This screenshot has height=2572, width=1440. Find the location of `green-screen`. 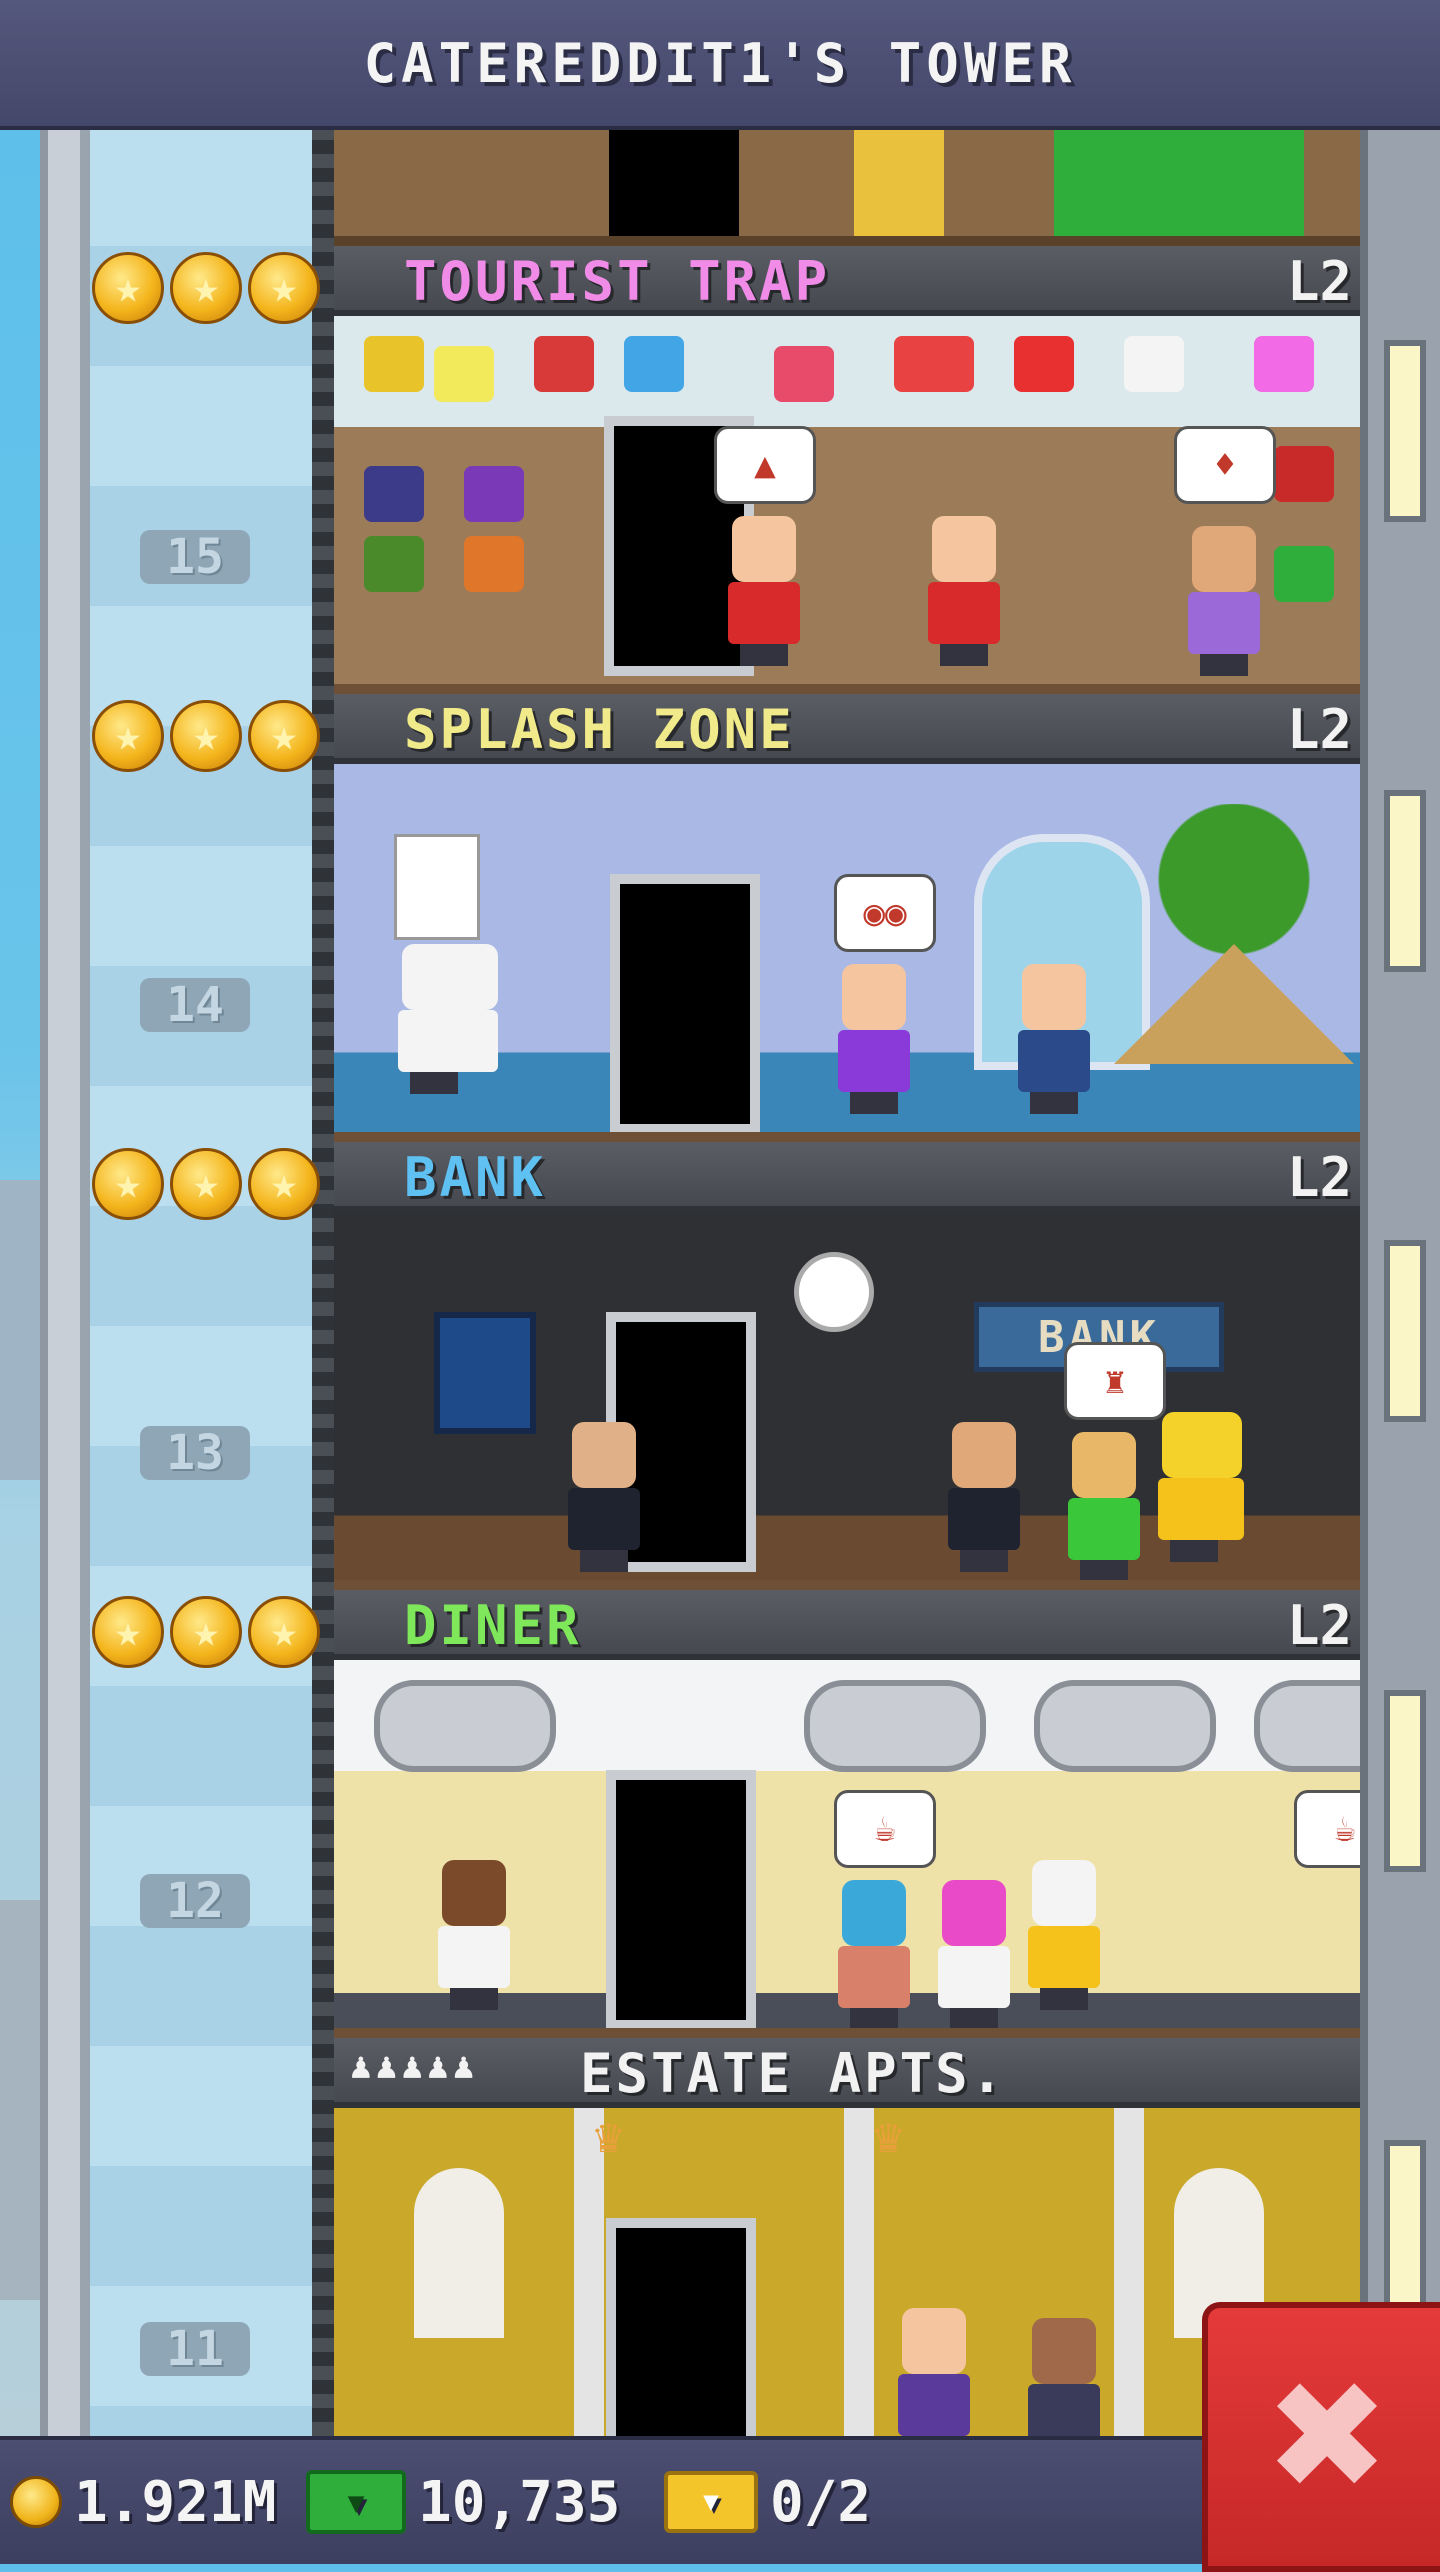

green-screen is located at coordinates (1179, 181).